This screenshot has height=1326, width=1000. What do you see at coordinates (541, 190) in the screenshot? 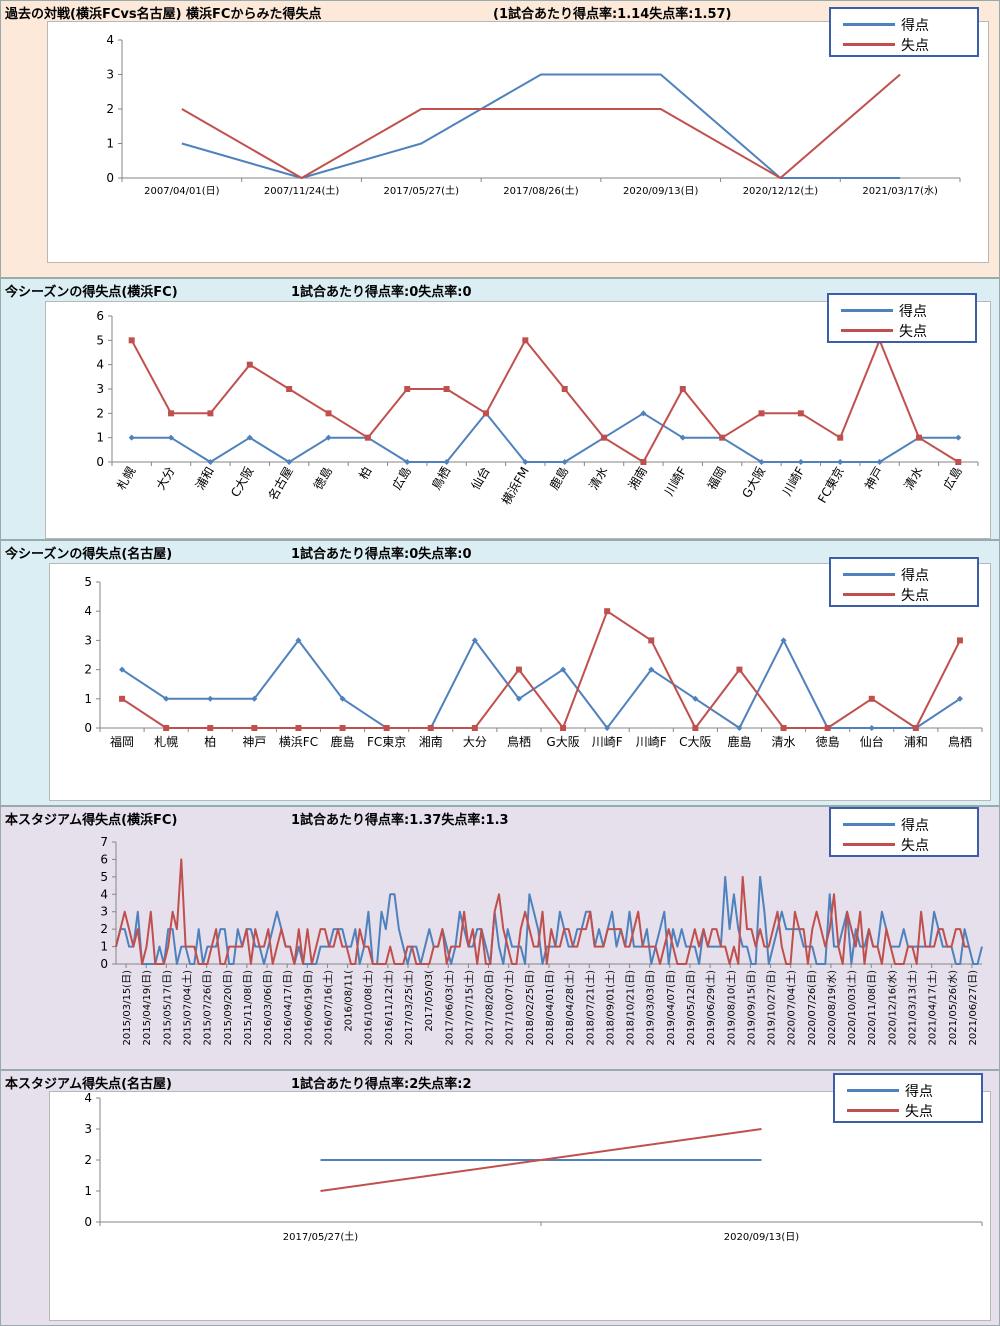
I see `x-tick-label: 2017/08/26(土)` at bounding box center [541, 190].